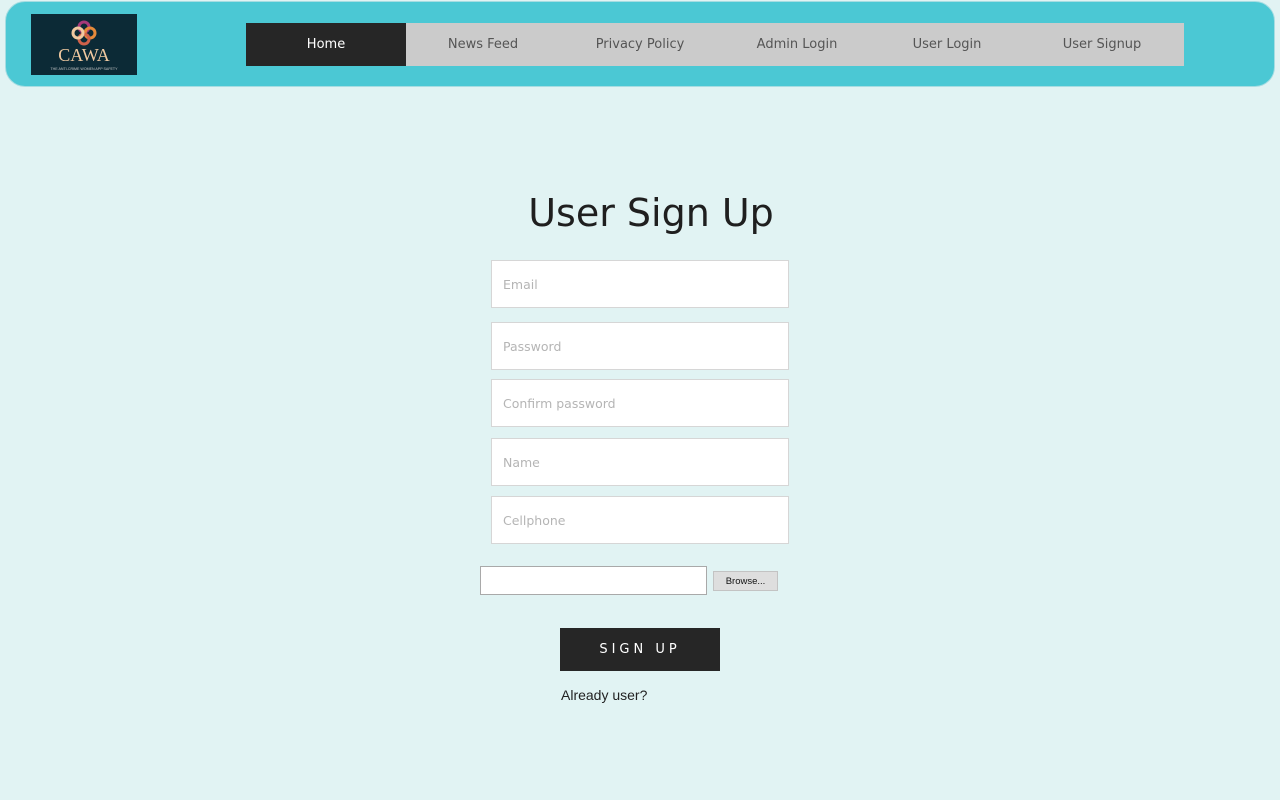 This screenshot has height=800, width=1280. Describe the element at coordinates (483, 44) in the screenshot. I see `nav-news-feed: News Feed` at that location.